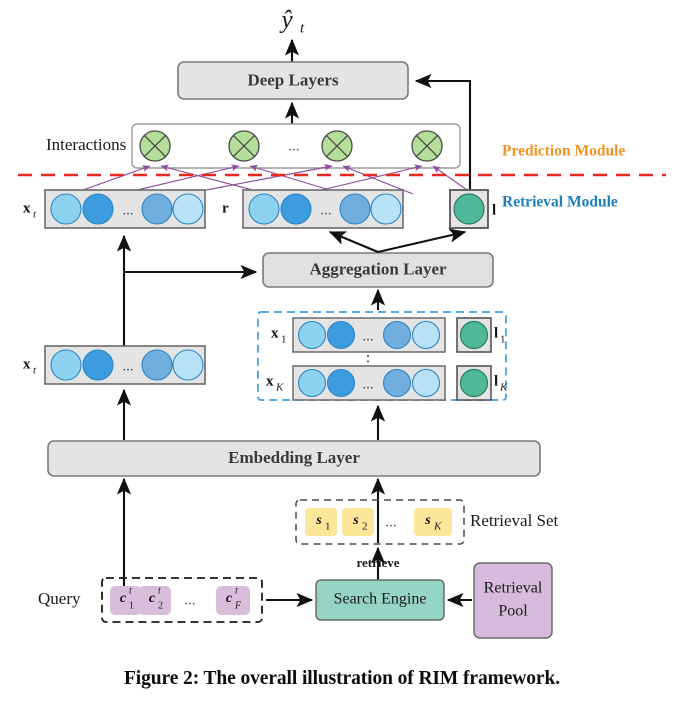 The image size is (684, 724). What do you see at coordinates (513, 588) in the screenshot?
I see `retrieval-pool-label-line1: Retrieval` at bounding box center [513, 588].